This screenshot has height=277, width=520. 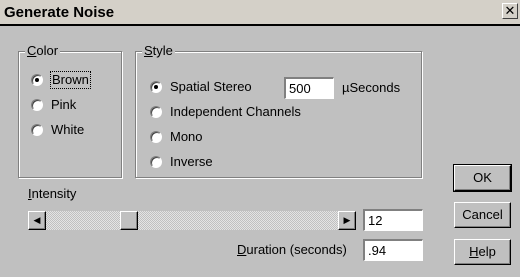 What do you see at coordinates (156, 112) in the screenshot?
I see `radio-independent-channels-button` at bounding box center [156, 112].